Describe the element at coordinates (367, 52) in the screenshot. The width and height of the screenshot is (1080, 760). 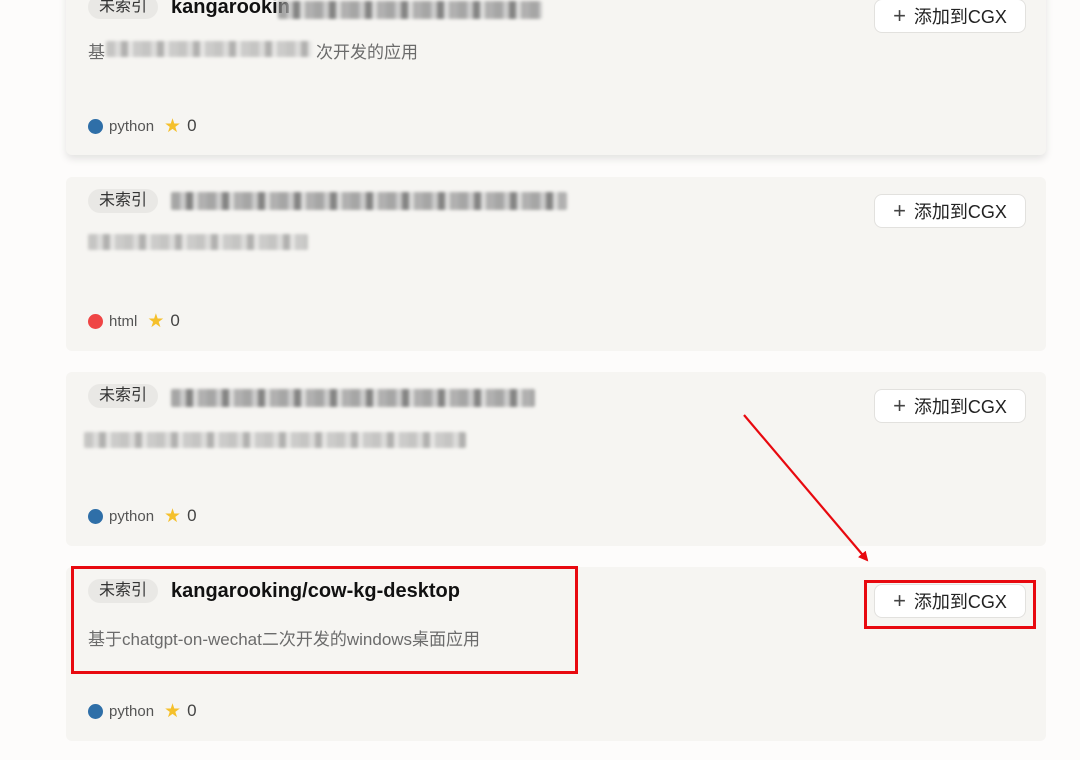
I see `repo-description-suffix: 次开发的应用` at that location.